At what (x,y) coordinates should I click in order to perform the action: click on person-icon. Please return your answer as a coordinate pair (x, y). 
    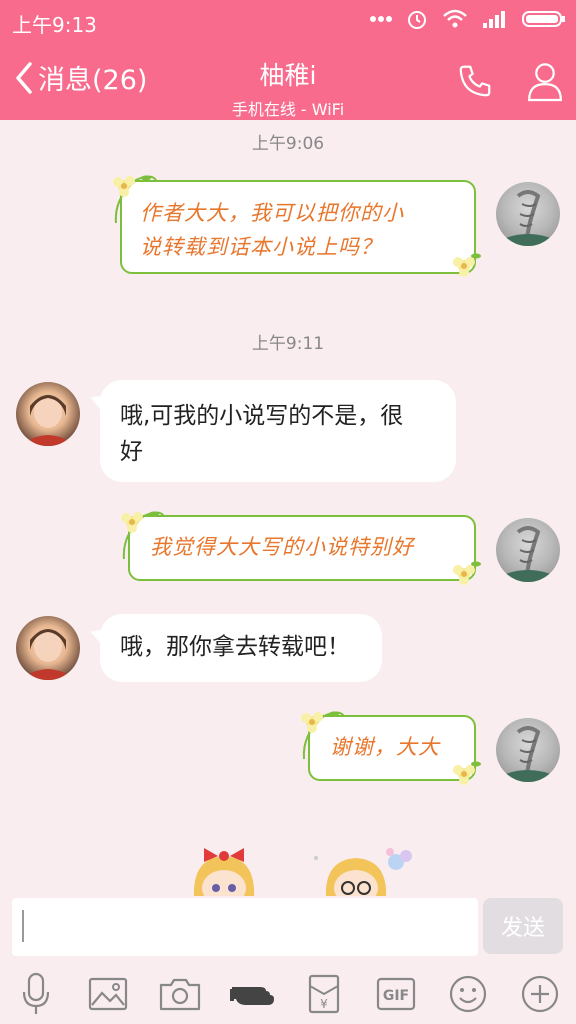
    Looking at the image, I should click on (545, 82).